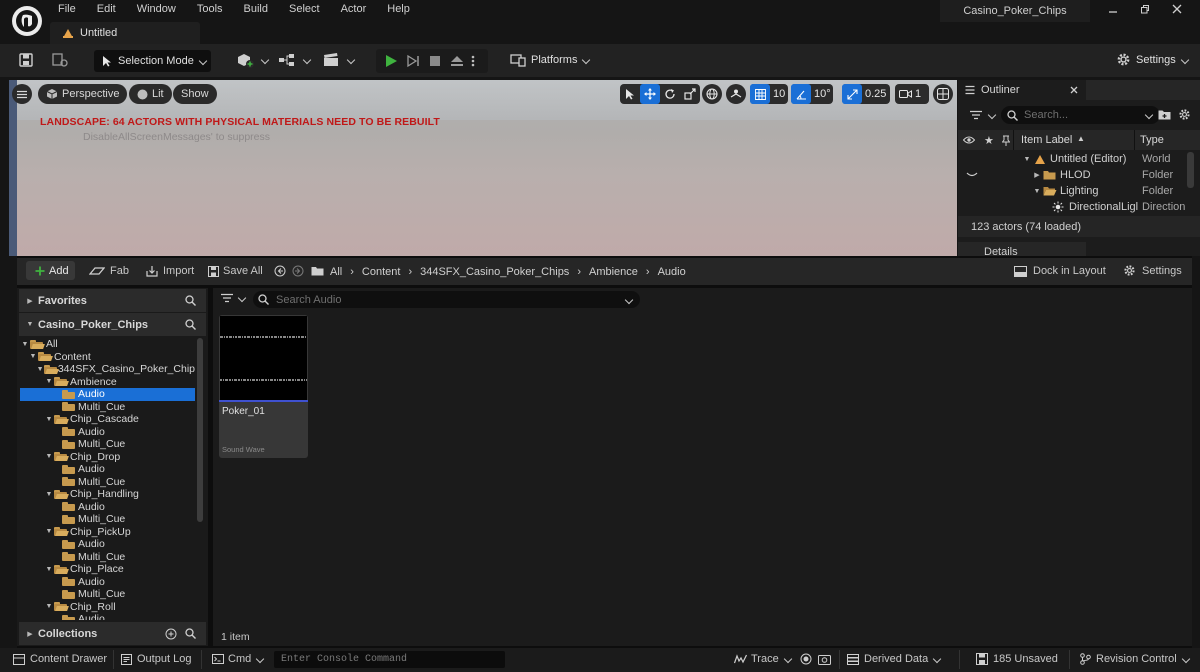 Image resolution: width=1200 pixels, height=672 pixels. What do you see at coordinates (1046, 140) in the screenshot?
I see `item-label-header: Item Label` at bounding box center [1046, 140].